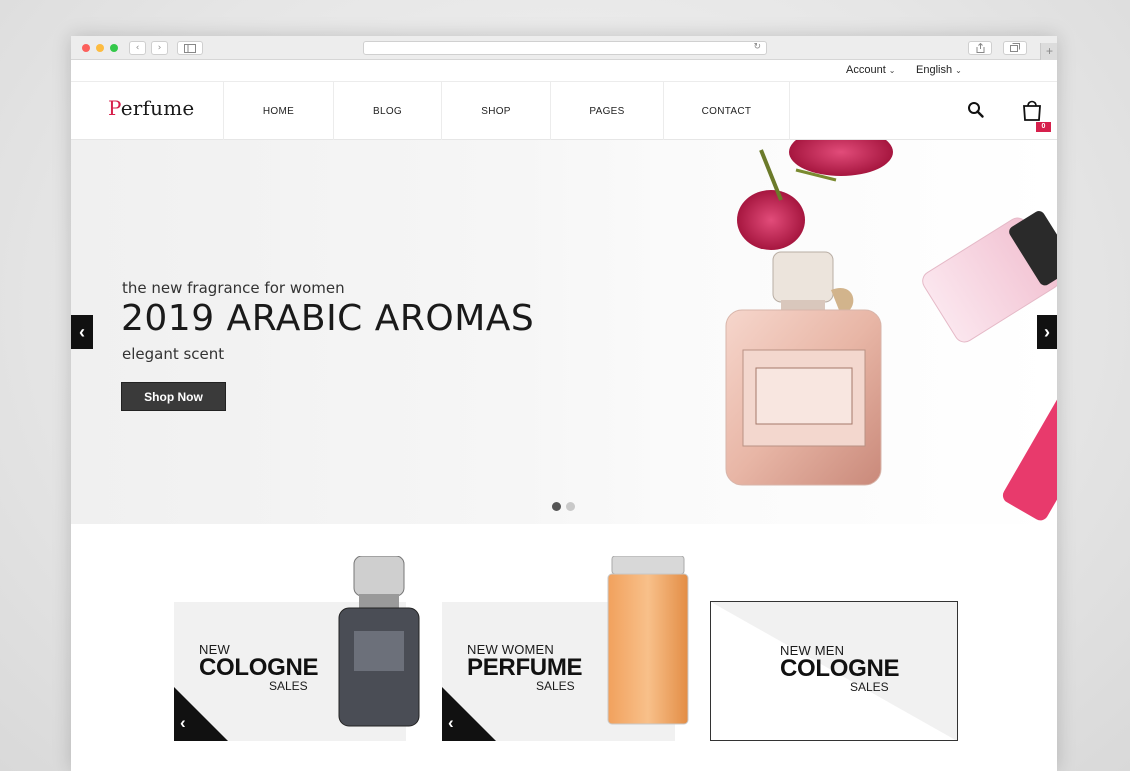 The width and height of the screenshot is (1130, 771). What do you see at coordinates (137, 48) in the screenshot?
I see `back-button: ‹` at bounding box center [137, 48].